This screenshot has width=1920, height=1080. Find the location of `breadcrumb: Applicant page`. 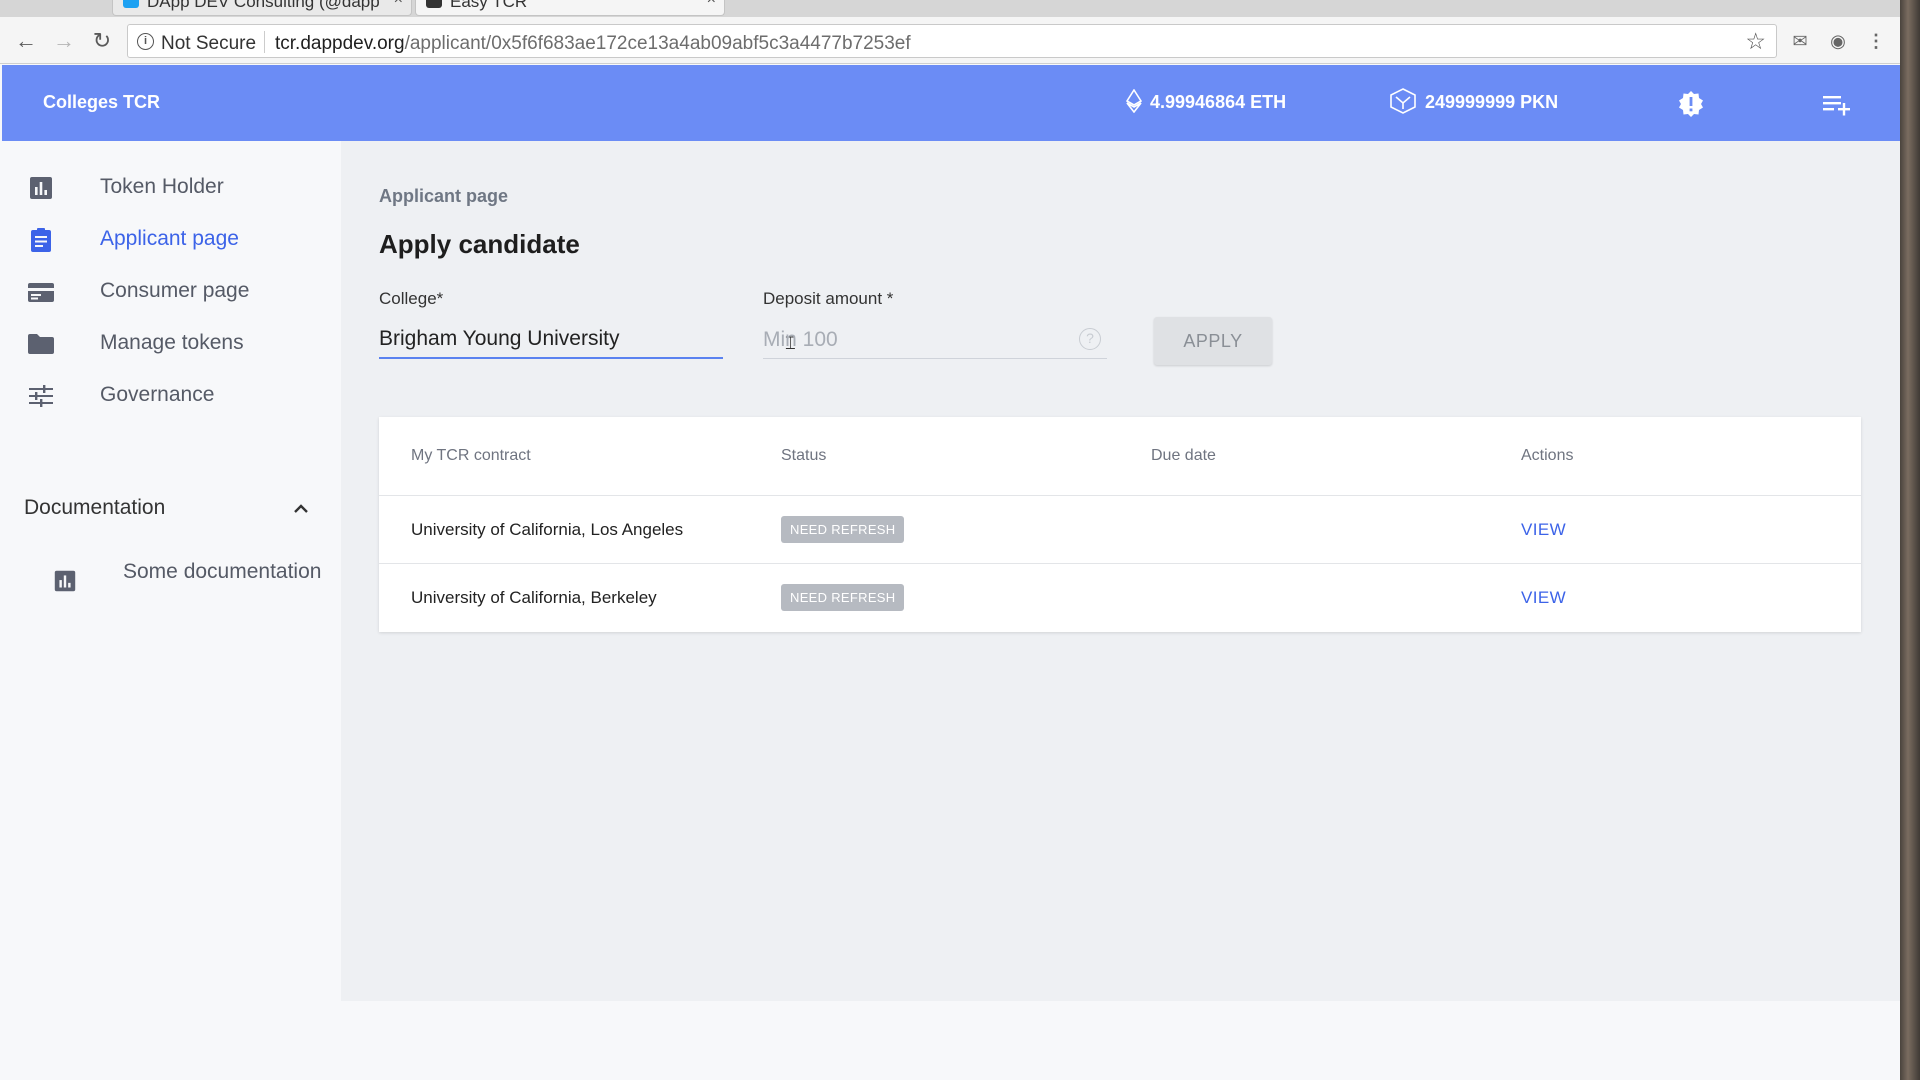

breadcrumb: Applicant page is located at coordinates (444, 196).